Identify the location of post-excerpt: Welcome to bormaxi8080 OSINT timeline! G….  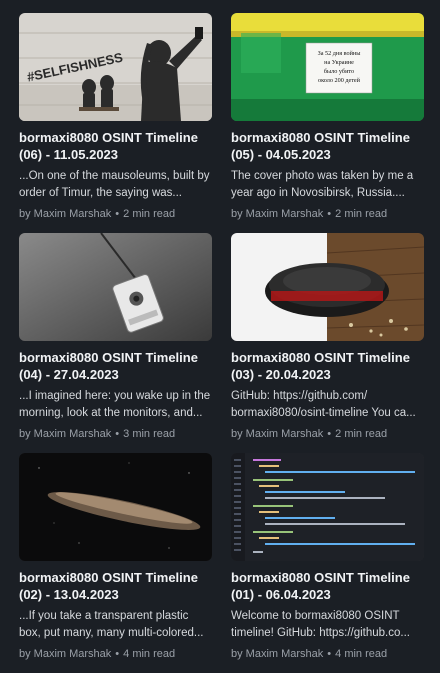
(320, 624).